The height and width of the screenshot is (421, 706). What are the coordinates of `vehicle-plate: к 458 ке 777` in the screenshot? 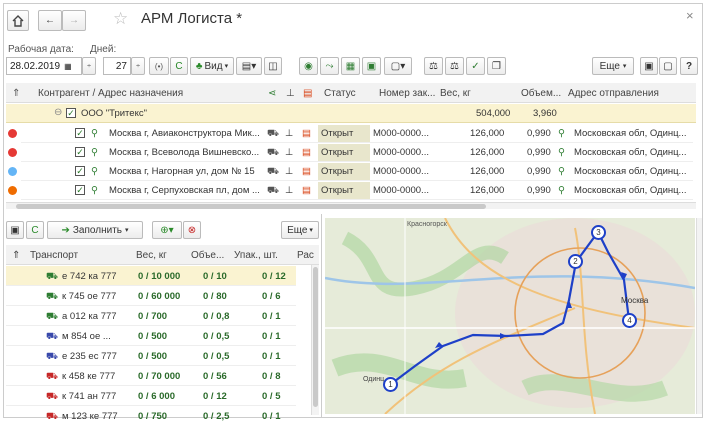 It's located at (89, 376).